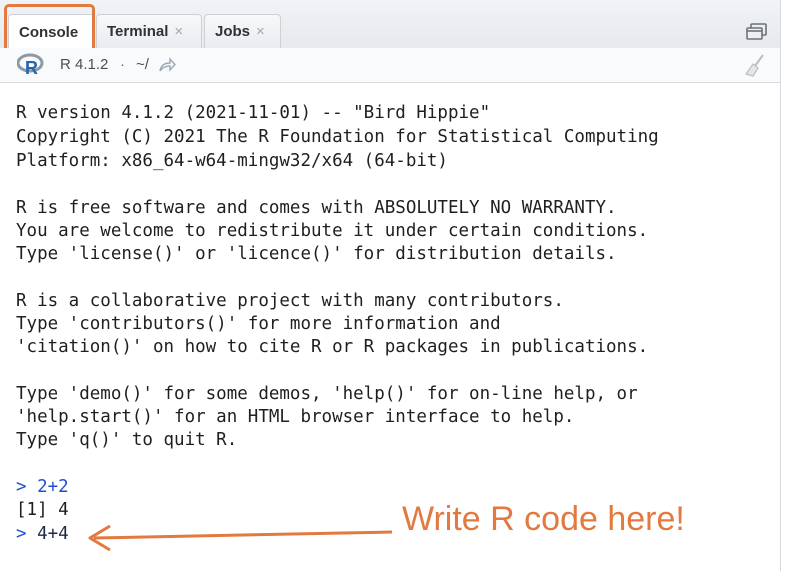 The width and height of the screenshot is (793, 571). Describe the element at coordinates (240, 538) in the screenshot. I see `annotation-arrow` at that location.